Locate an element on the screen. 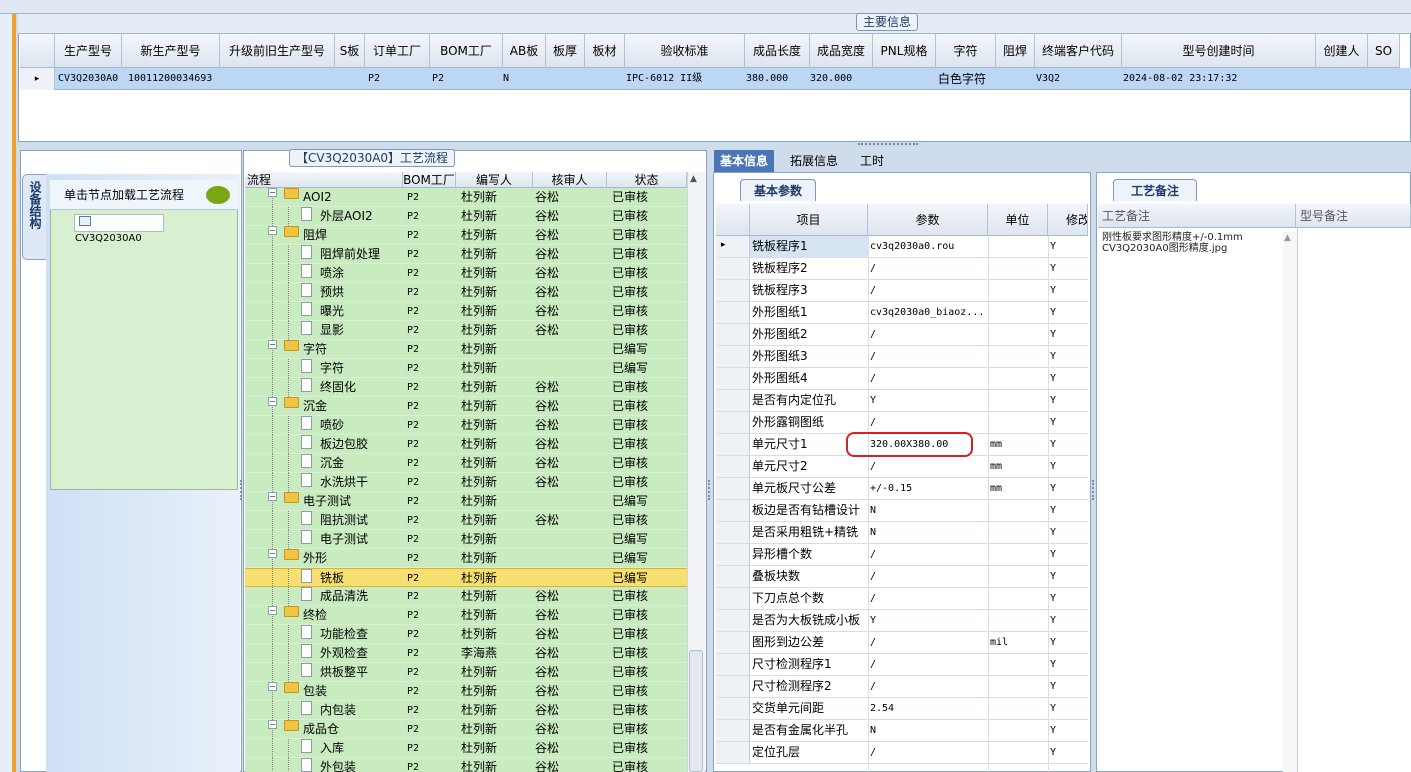  col-s-board: S板 is located at coordinates (350, 51).